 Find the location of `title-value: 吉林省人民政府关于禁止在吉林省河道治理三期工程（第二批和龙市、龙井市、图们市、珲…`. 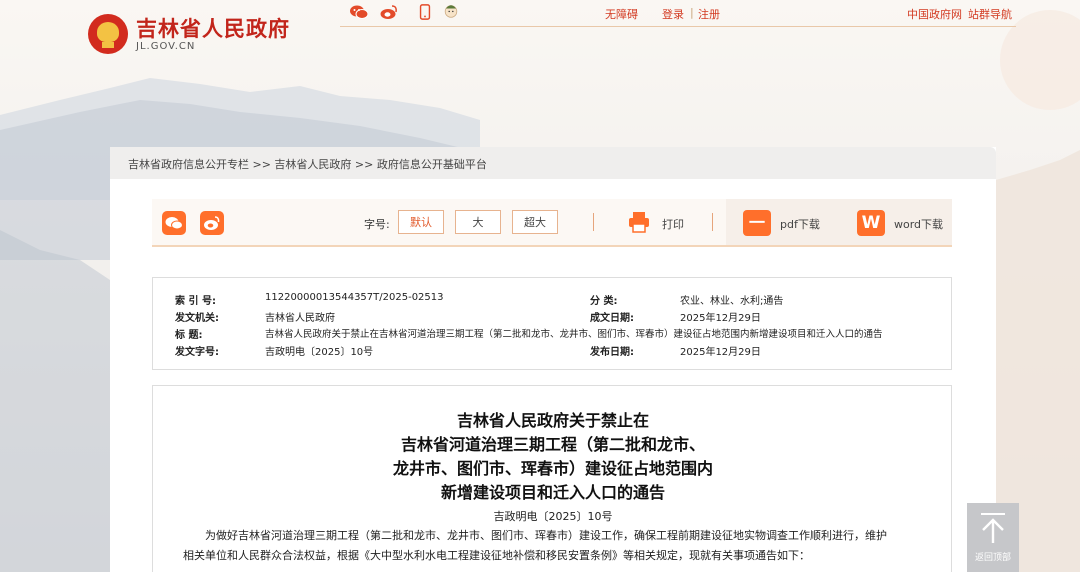

title-value: 吉林省人民政府关于禁止在吉林省河道治理三期工程（第二批和龙市、龙井市、图们市、珲… is located at coordinates (574, 334).